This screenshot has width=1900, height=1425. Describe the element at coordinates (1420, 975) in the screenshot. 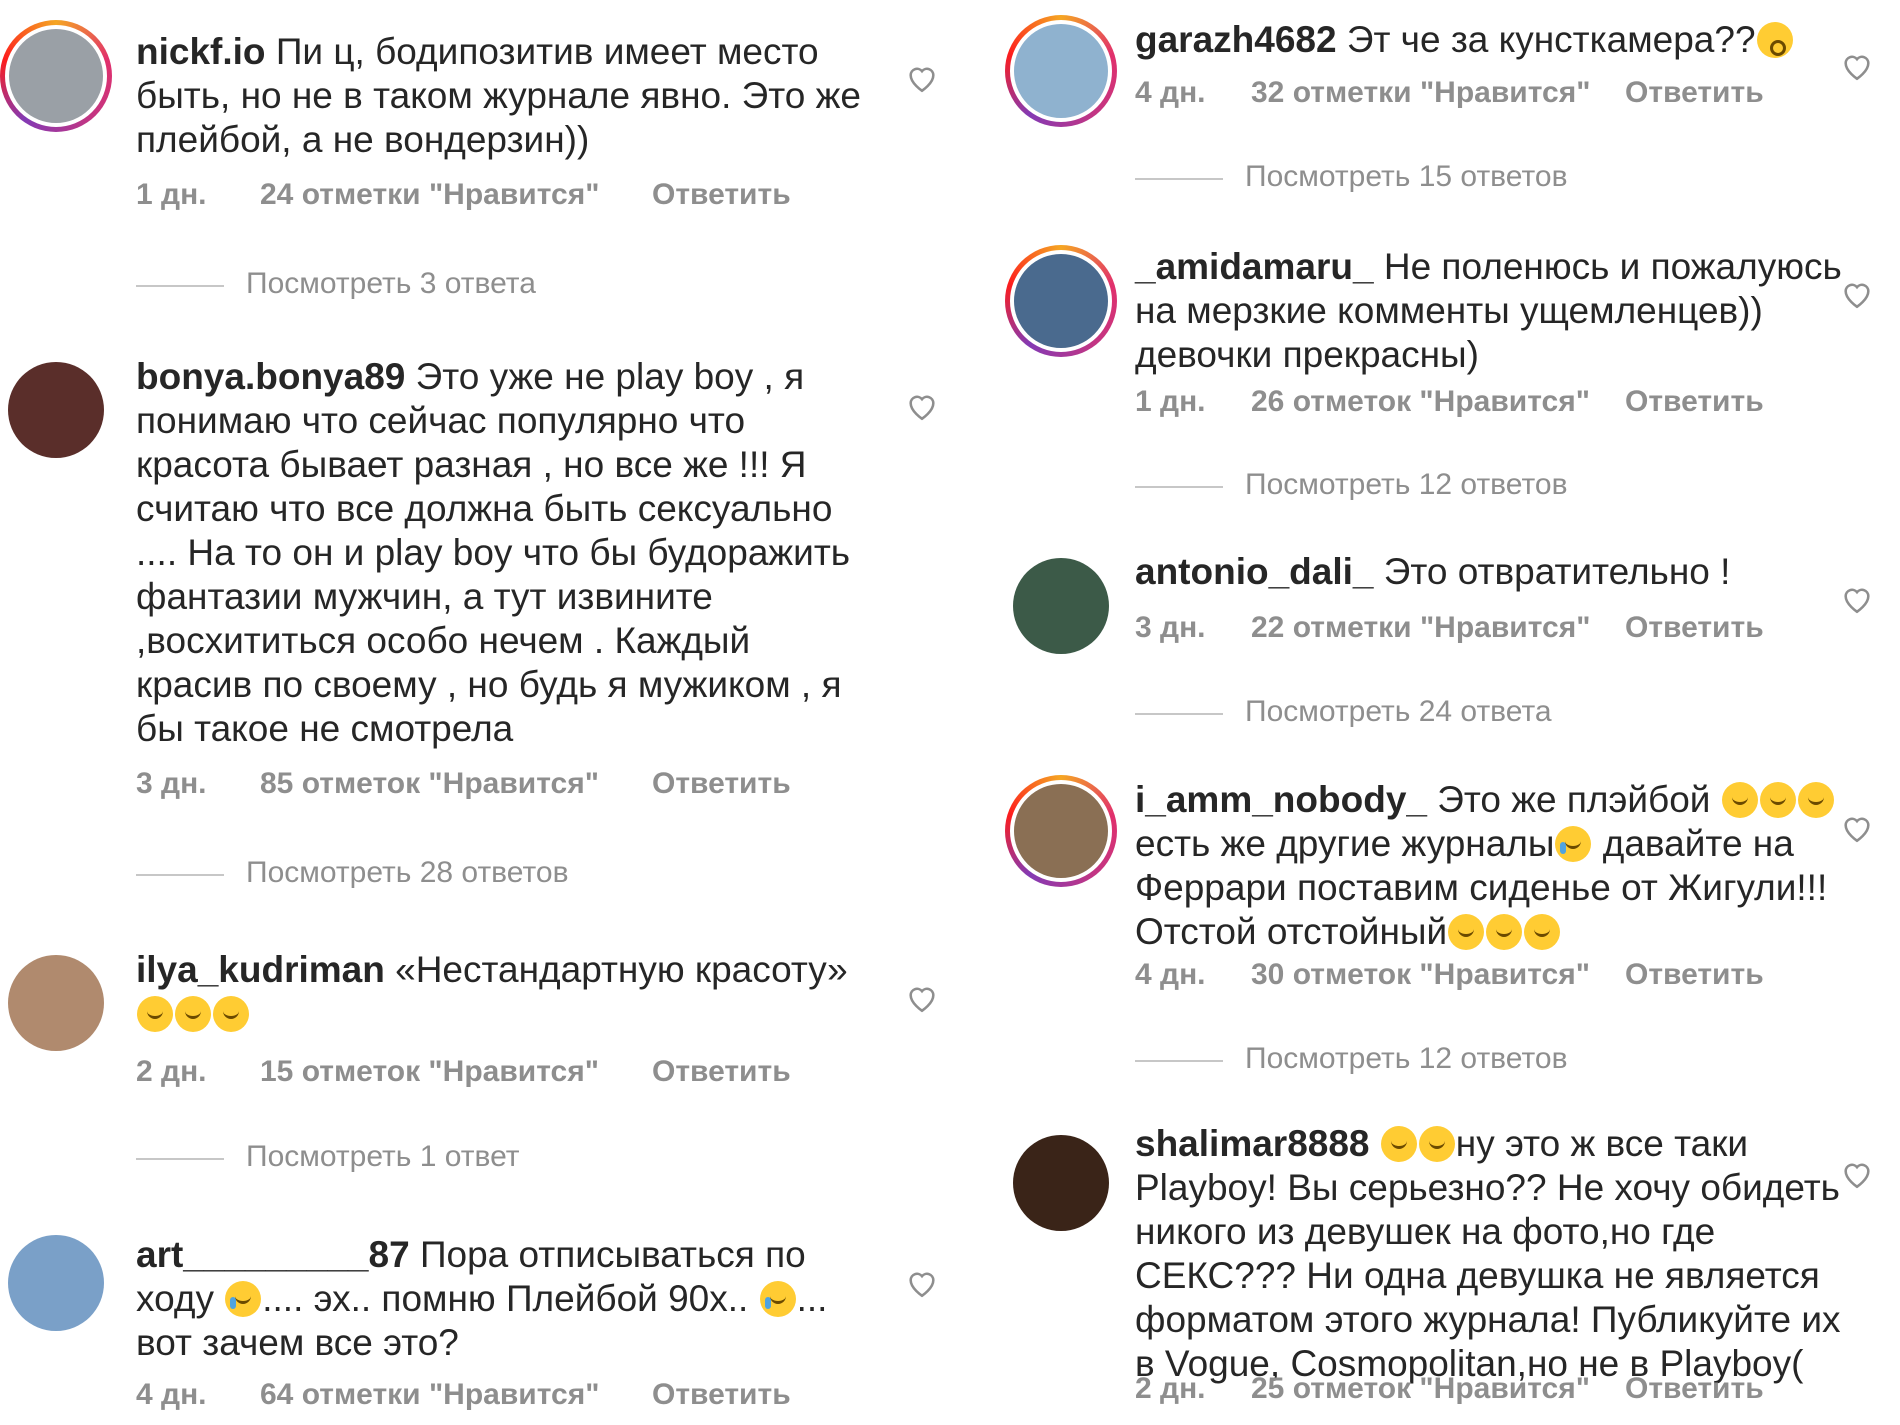

I see `likes-count: 30 отметок "Нравится"` at that location.